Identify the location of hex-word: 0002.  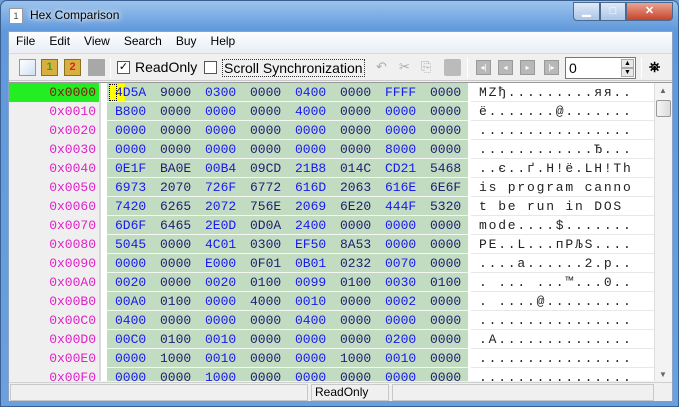
(400, 301).